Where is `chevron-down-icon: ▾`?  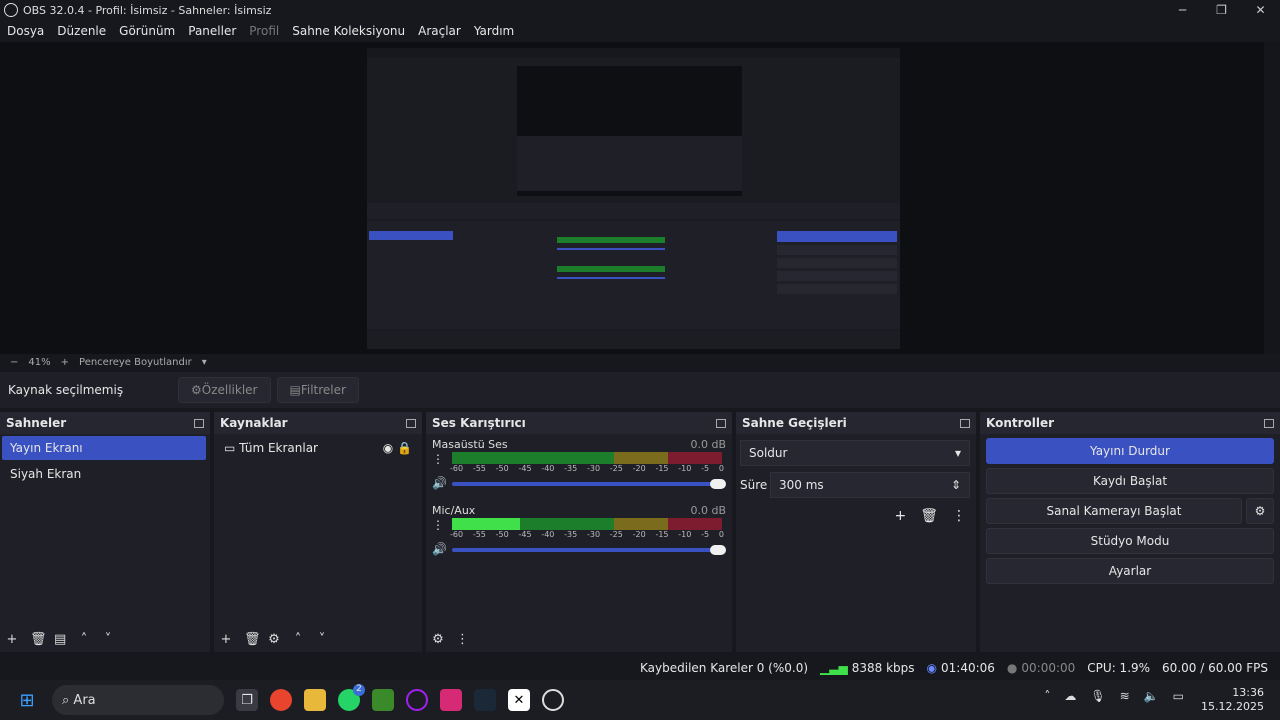 chevron-down-icon: ▾ is located at coordinates (204, 362).